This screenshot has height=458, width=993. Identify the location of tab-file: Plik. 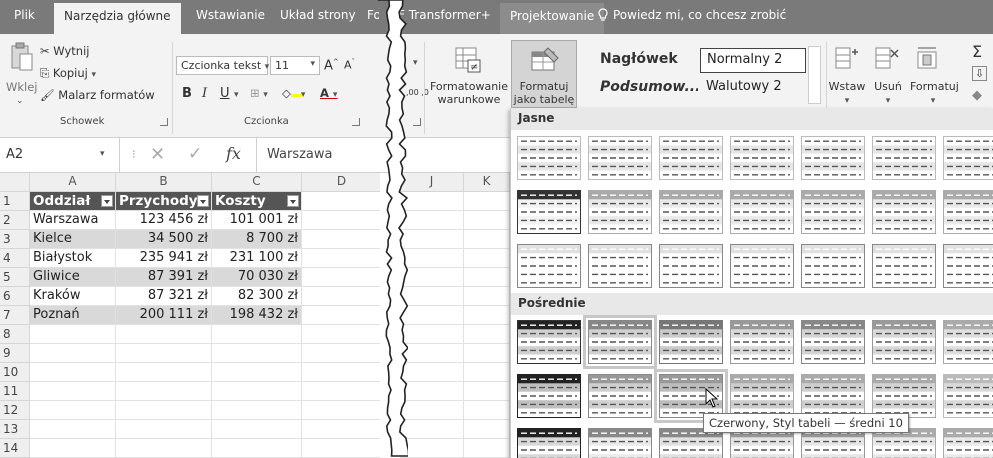
(24, 15).